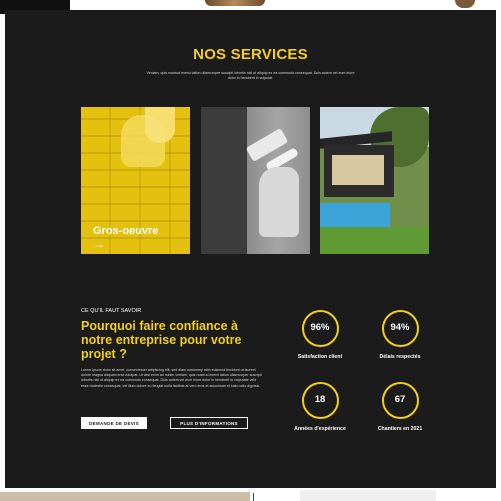 The image size is (501, 501). I want to click on stat-label: Années d'expérience, so click(320, 429).